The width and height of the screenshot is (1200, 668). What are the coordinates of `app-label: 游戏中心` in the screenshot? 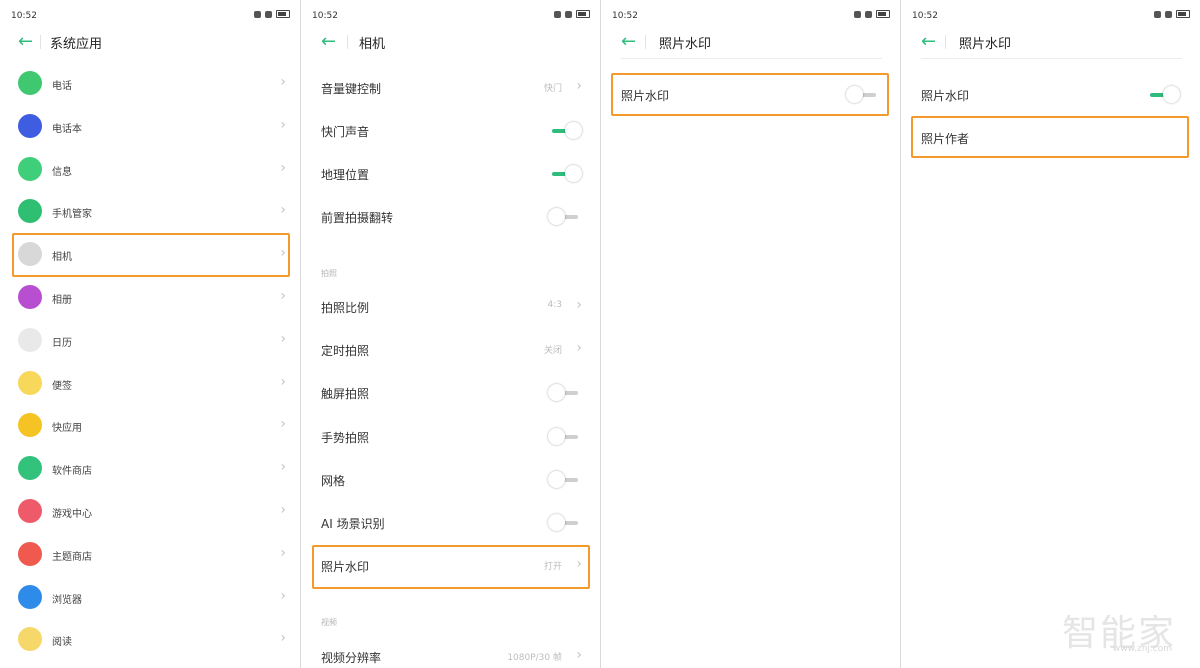 It's located at (72, 514).